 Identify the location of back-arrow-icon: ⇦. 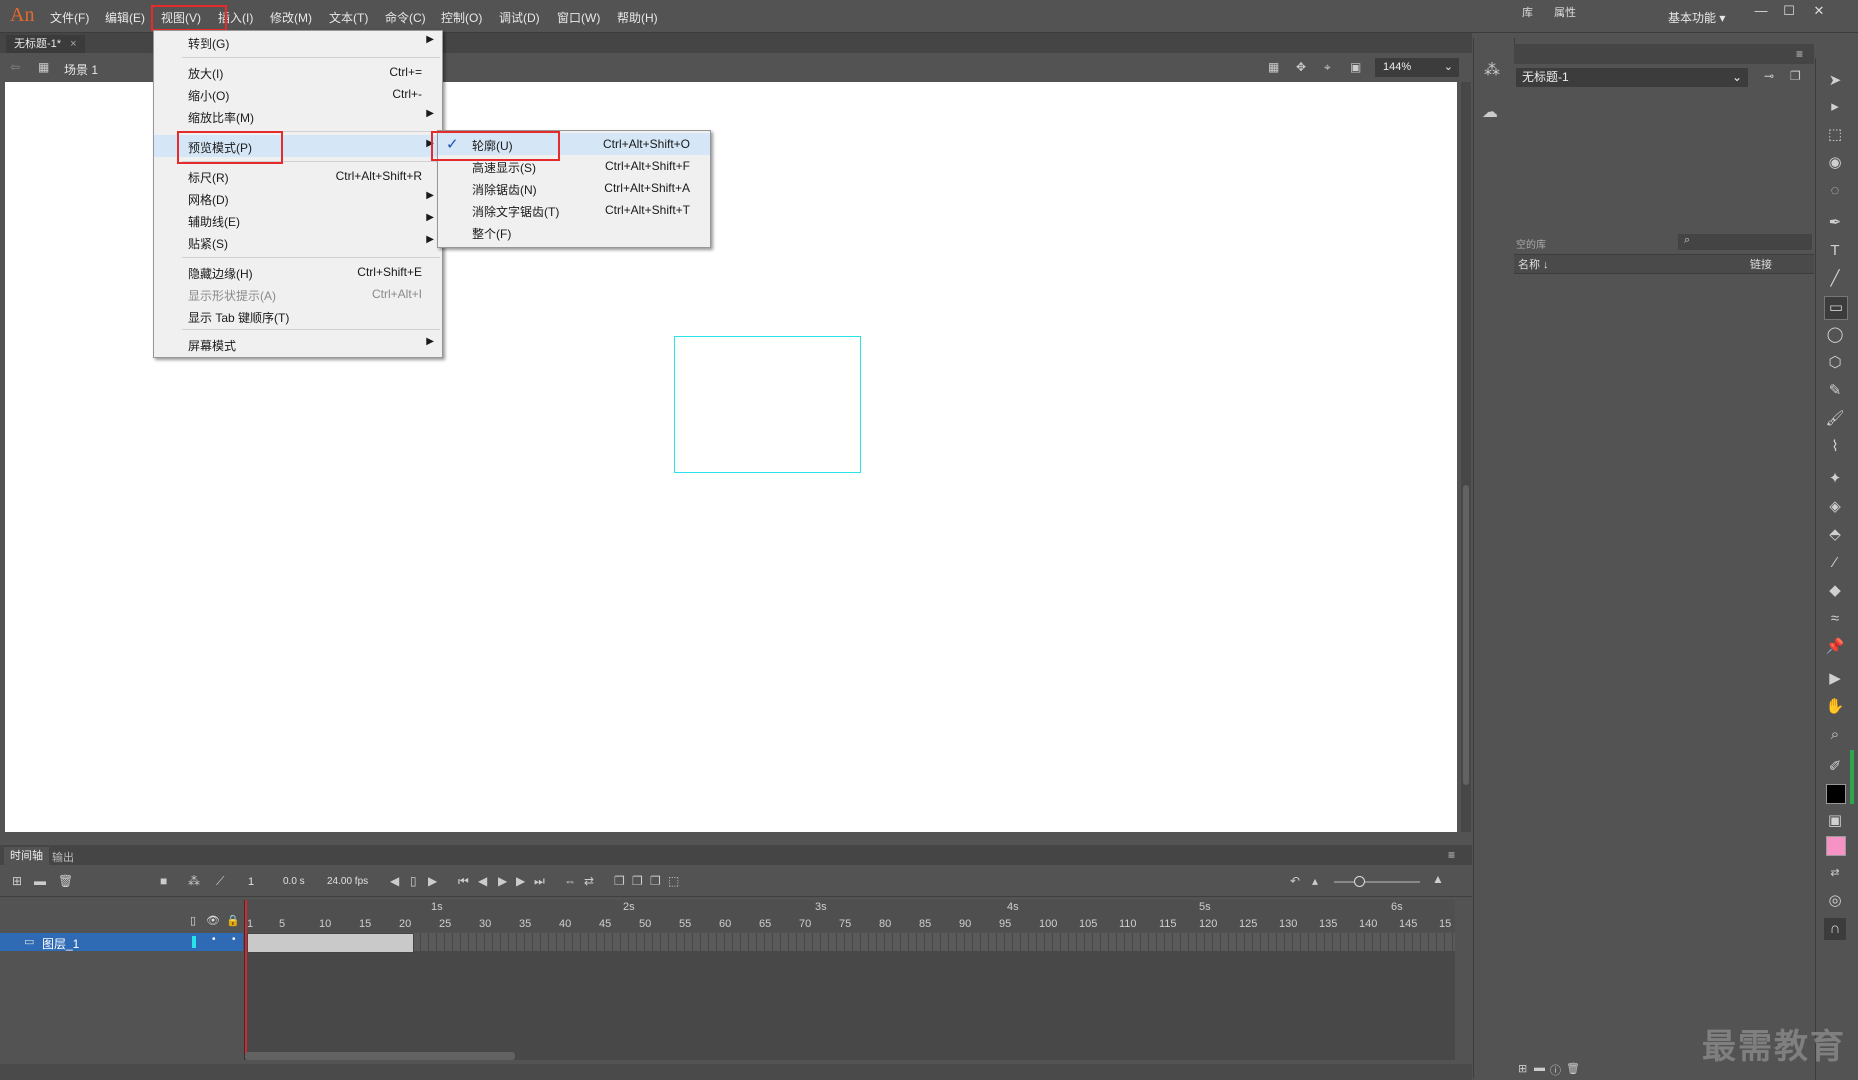
(15, 67).